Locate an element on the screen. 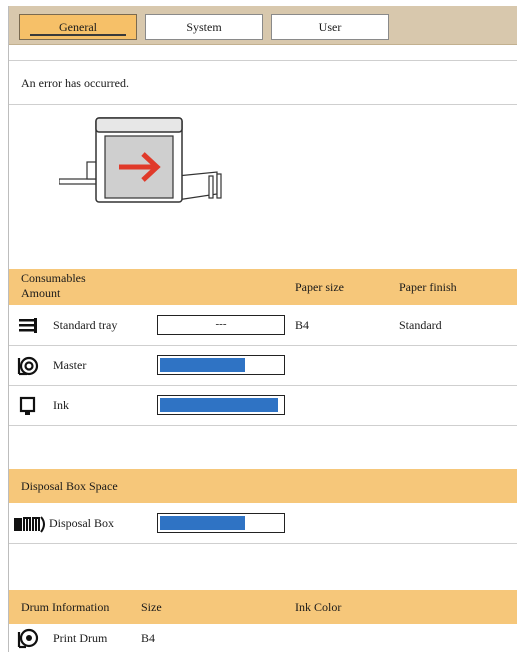 The width and height of the screenshot is (517, 652). standard-tray-amount-text: --- is located at coordinates (221, 324).